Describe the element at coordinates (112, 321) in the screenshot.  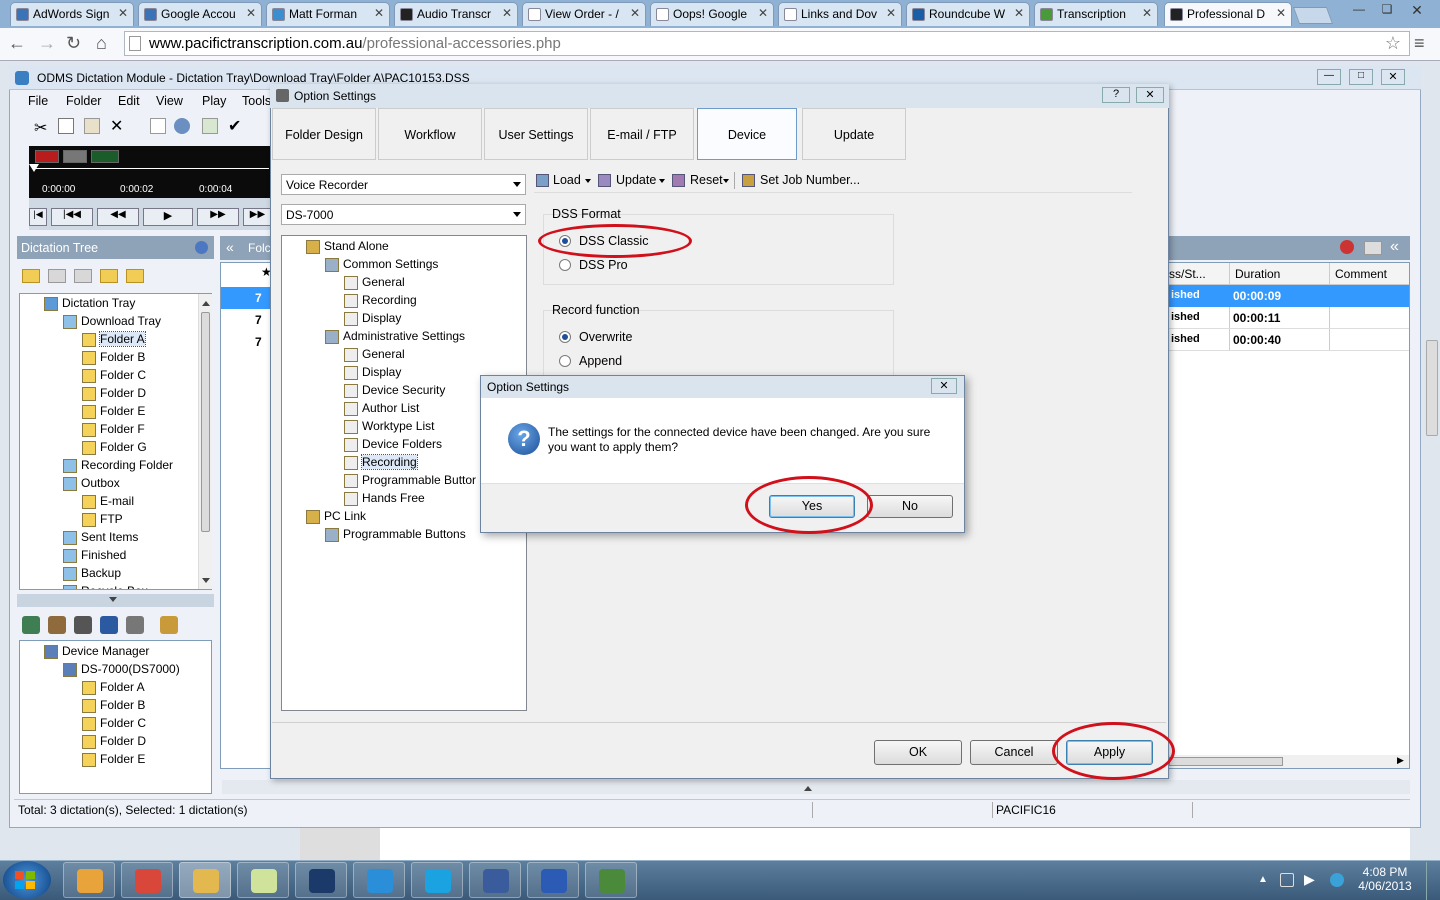
I see `tree-item: Download Tray` at that location.